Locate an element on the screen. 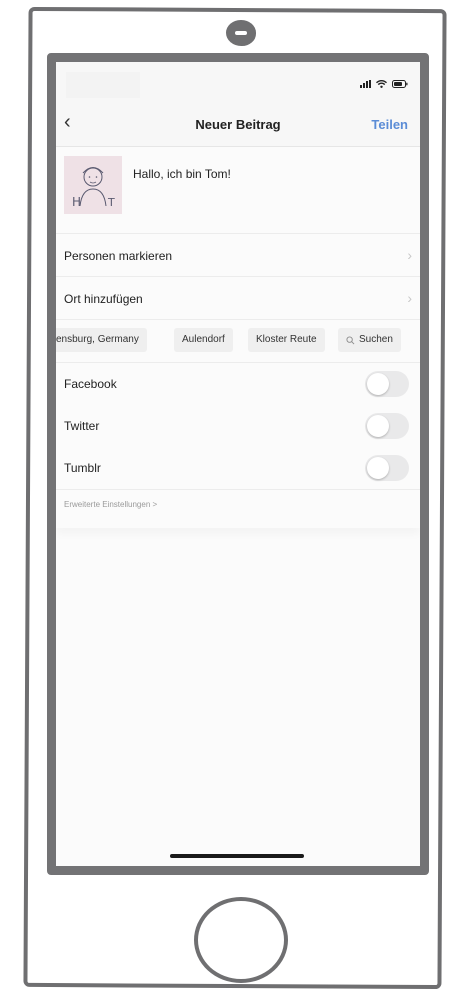  signal-icon is located at coordinates (365, 84).